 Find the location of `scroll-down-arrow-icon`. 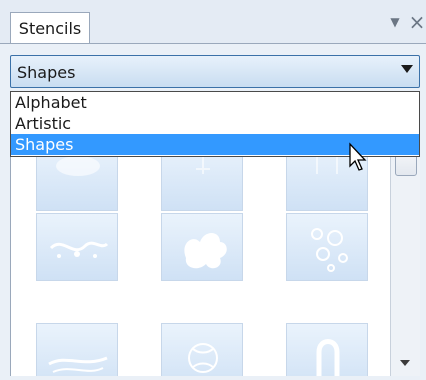

scroll-down-arrow-icon is located at coordinates (405, 363).